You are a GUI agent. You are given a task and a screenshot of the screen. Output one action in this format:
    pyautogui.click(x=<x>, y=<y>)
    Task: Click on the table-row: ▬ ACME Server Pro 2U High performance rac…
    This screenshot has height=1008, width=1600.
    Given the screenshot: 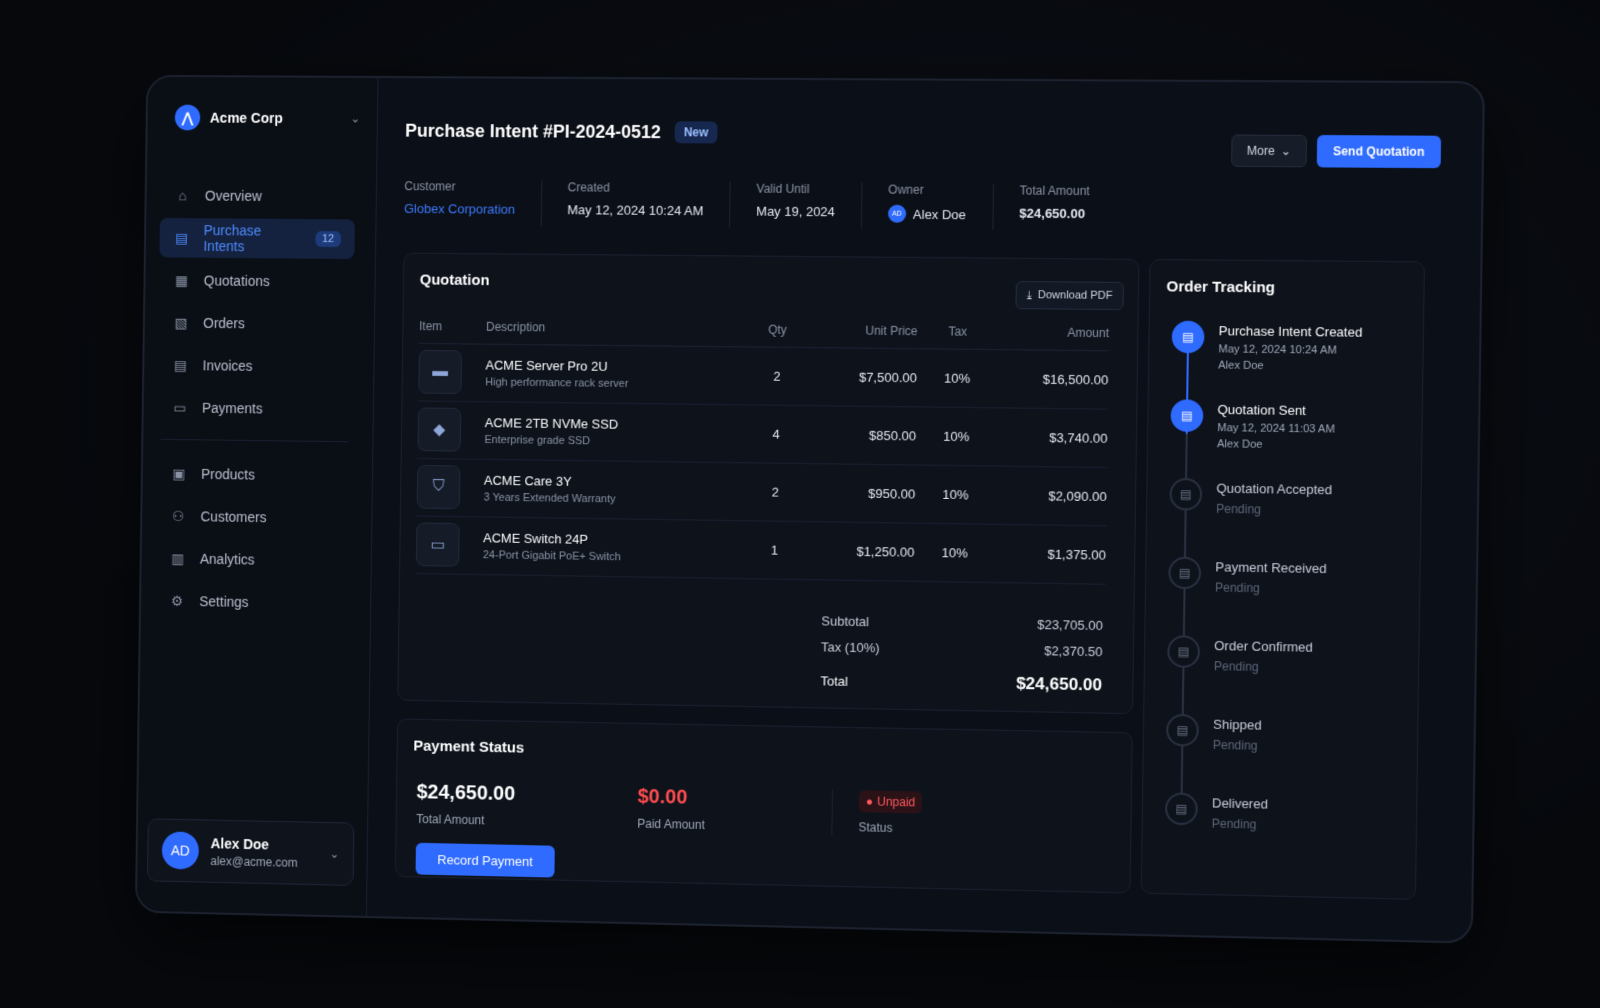 What is the action you would take?
    pyautogui.click(x=763, y=375)
    